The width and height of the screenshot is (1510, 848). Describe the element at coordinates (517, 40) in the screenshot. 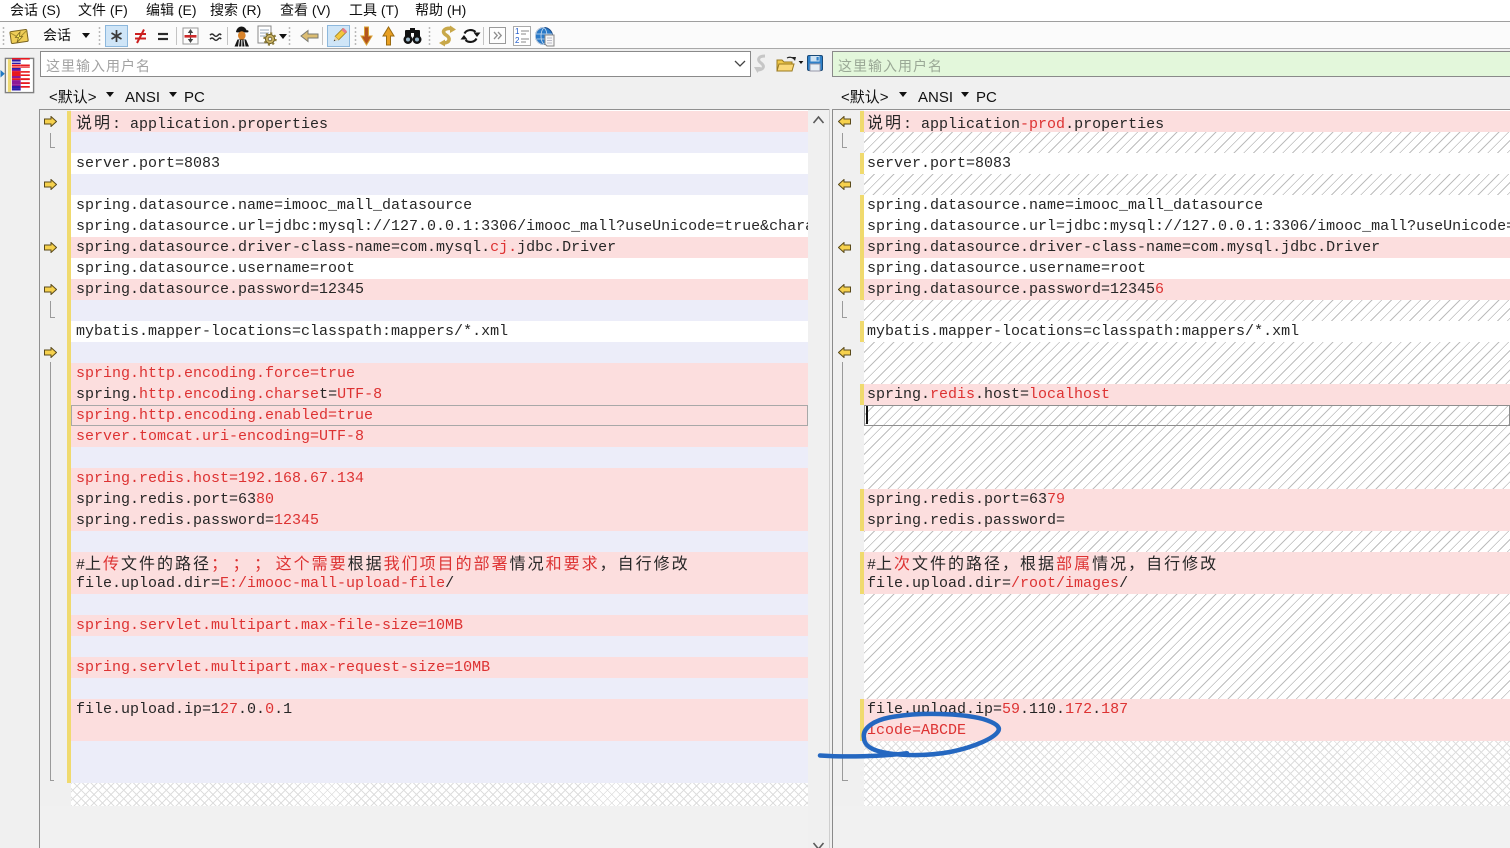

I see `svg-text: 2` at that location.